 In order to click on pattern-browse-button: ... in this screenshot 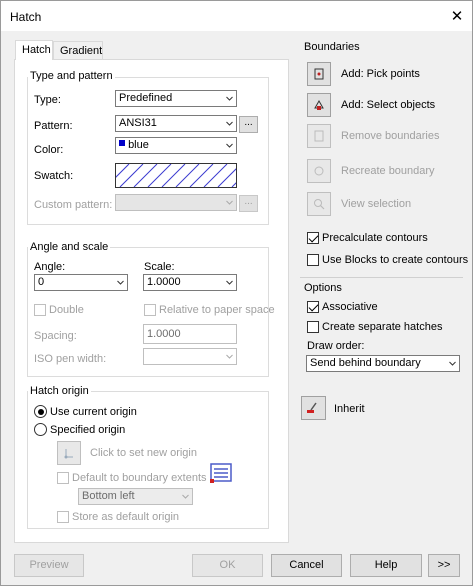, I will do `click(248, 124)`.